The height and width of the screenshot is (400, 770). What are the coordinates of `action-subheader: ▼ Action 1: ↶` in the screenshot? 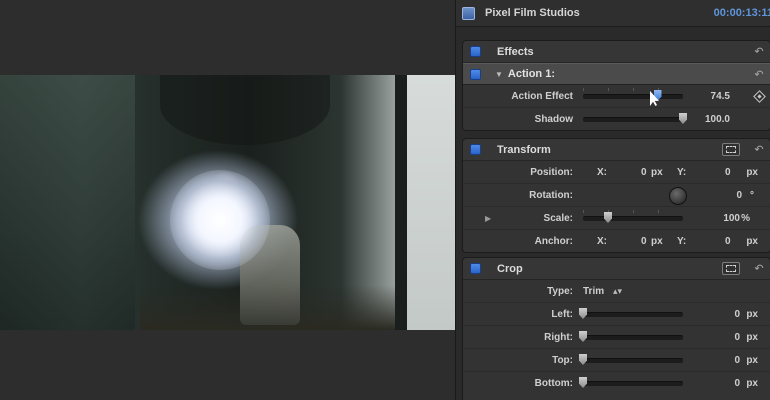 It's located at (616, 74).